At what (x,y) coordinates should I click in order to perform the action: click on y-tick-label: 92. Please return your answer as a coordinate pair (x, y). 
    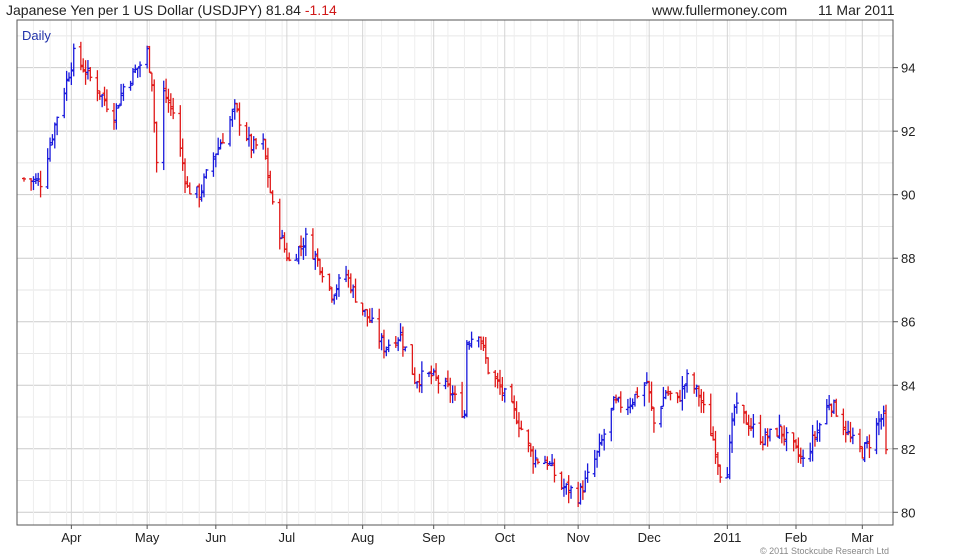
    Looking at the image, I should click on (908, 131).